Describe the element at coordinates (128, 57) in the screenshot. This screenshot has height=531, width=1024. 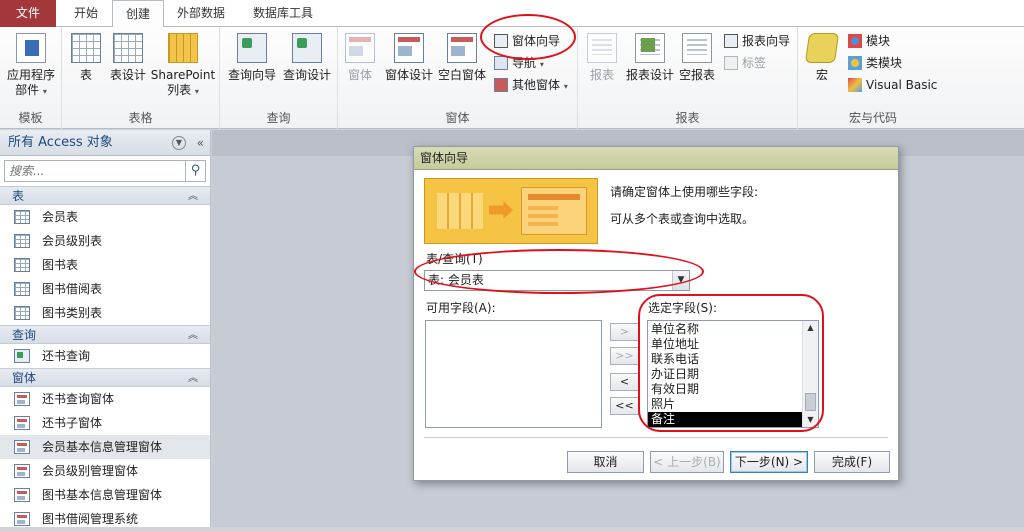
I see `table-design-button: 表设计` at that location.